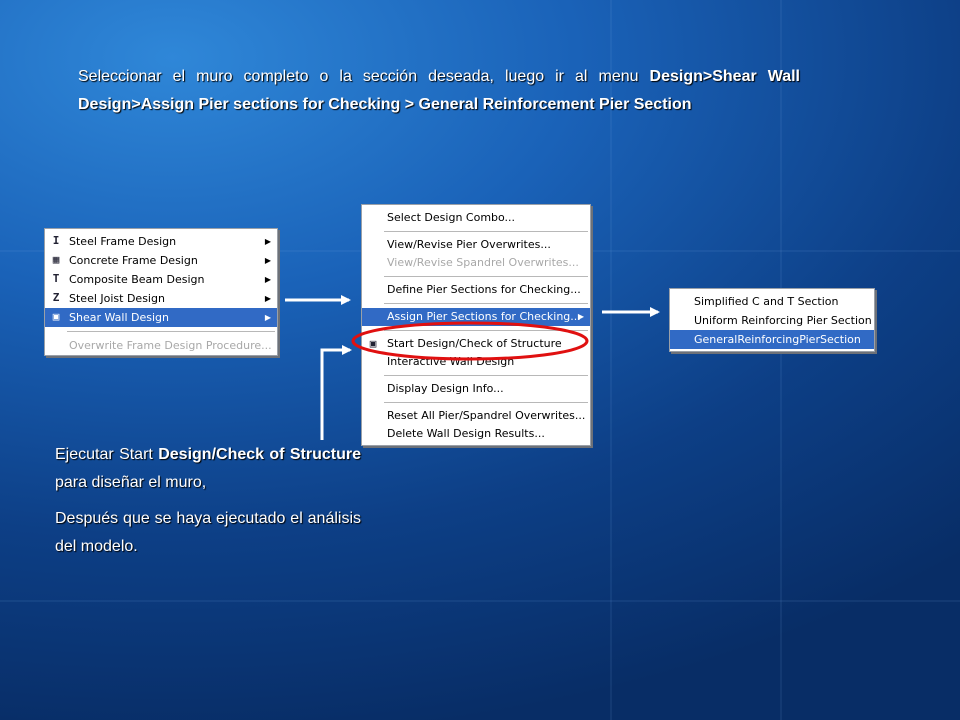 This screenshot has width=960, height=720. Describe the element at coordinates (107, 454) in the screenshot. I see `execute-text-plain: Ejecutar Start` at that location.